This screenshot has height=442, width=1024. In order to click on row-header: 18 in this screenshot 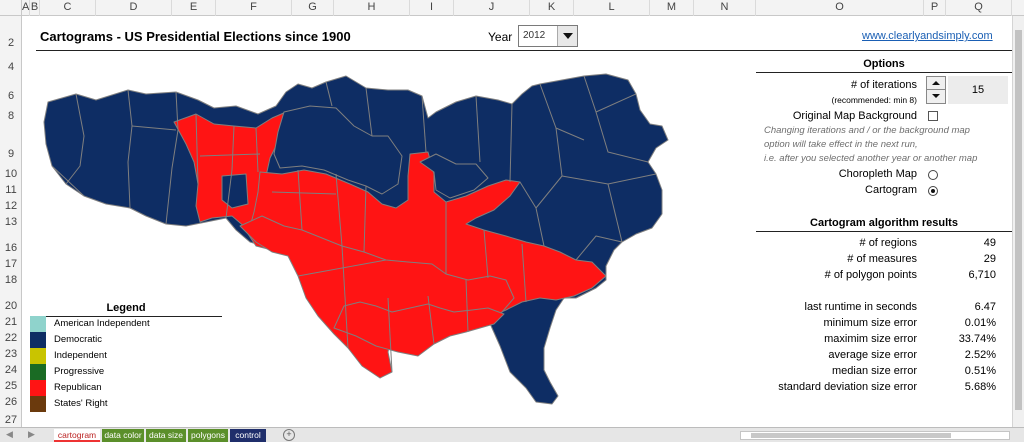, I will do `click(11, 280)`.